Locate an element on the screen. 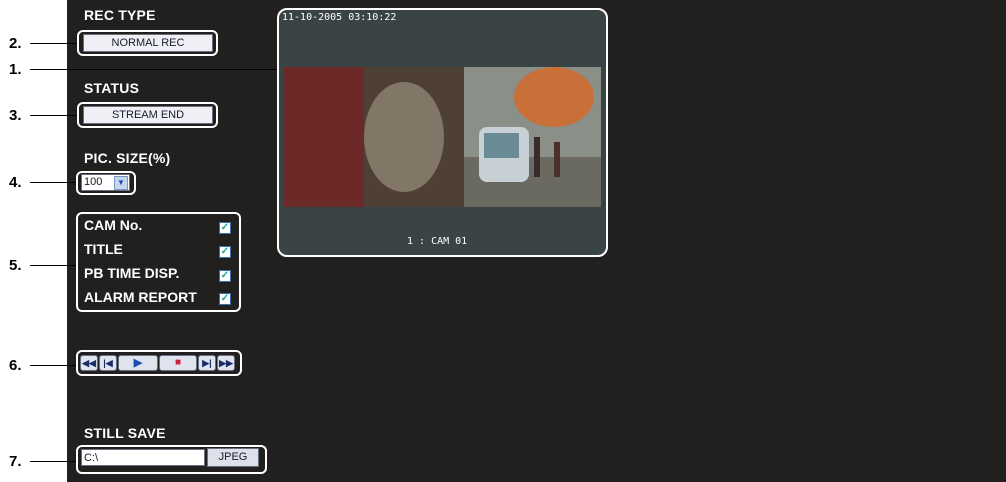 The width and height of the screenshot is (1006, 482). cam-no-checkbox: ✓ is located at coordinates (225, 228).